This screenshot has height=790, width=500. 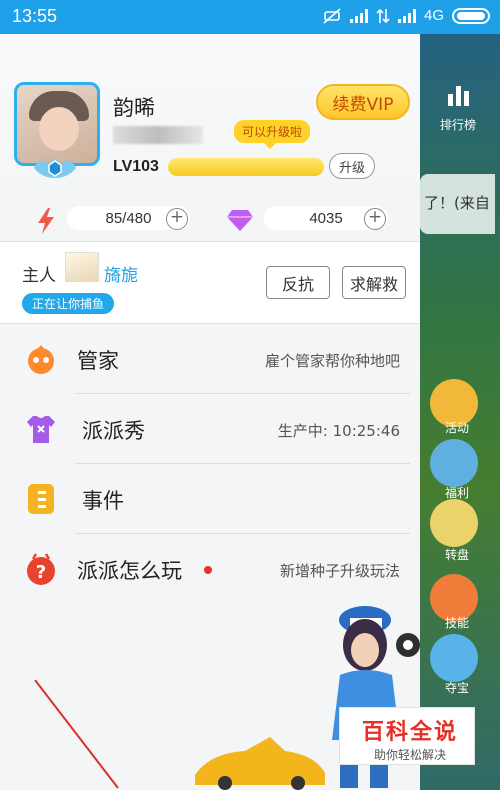 What do you see at coordinates (338, 431) in the screenshot?
I see `menu-desc-show: 生产中: 10:25:46` at bounding box center [338, 431].